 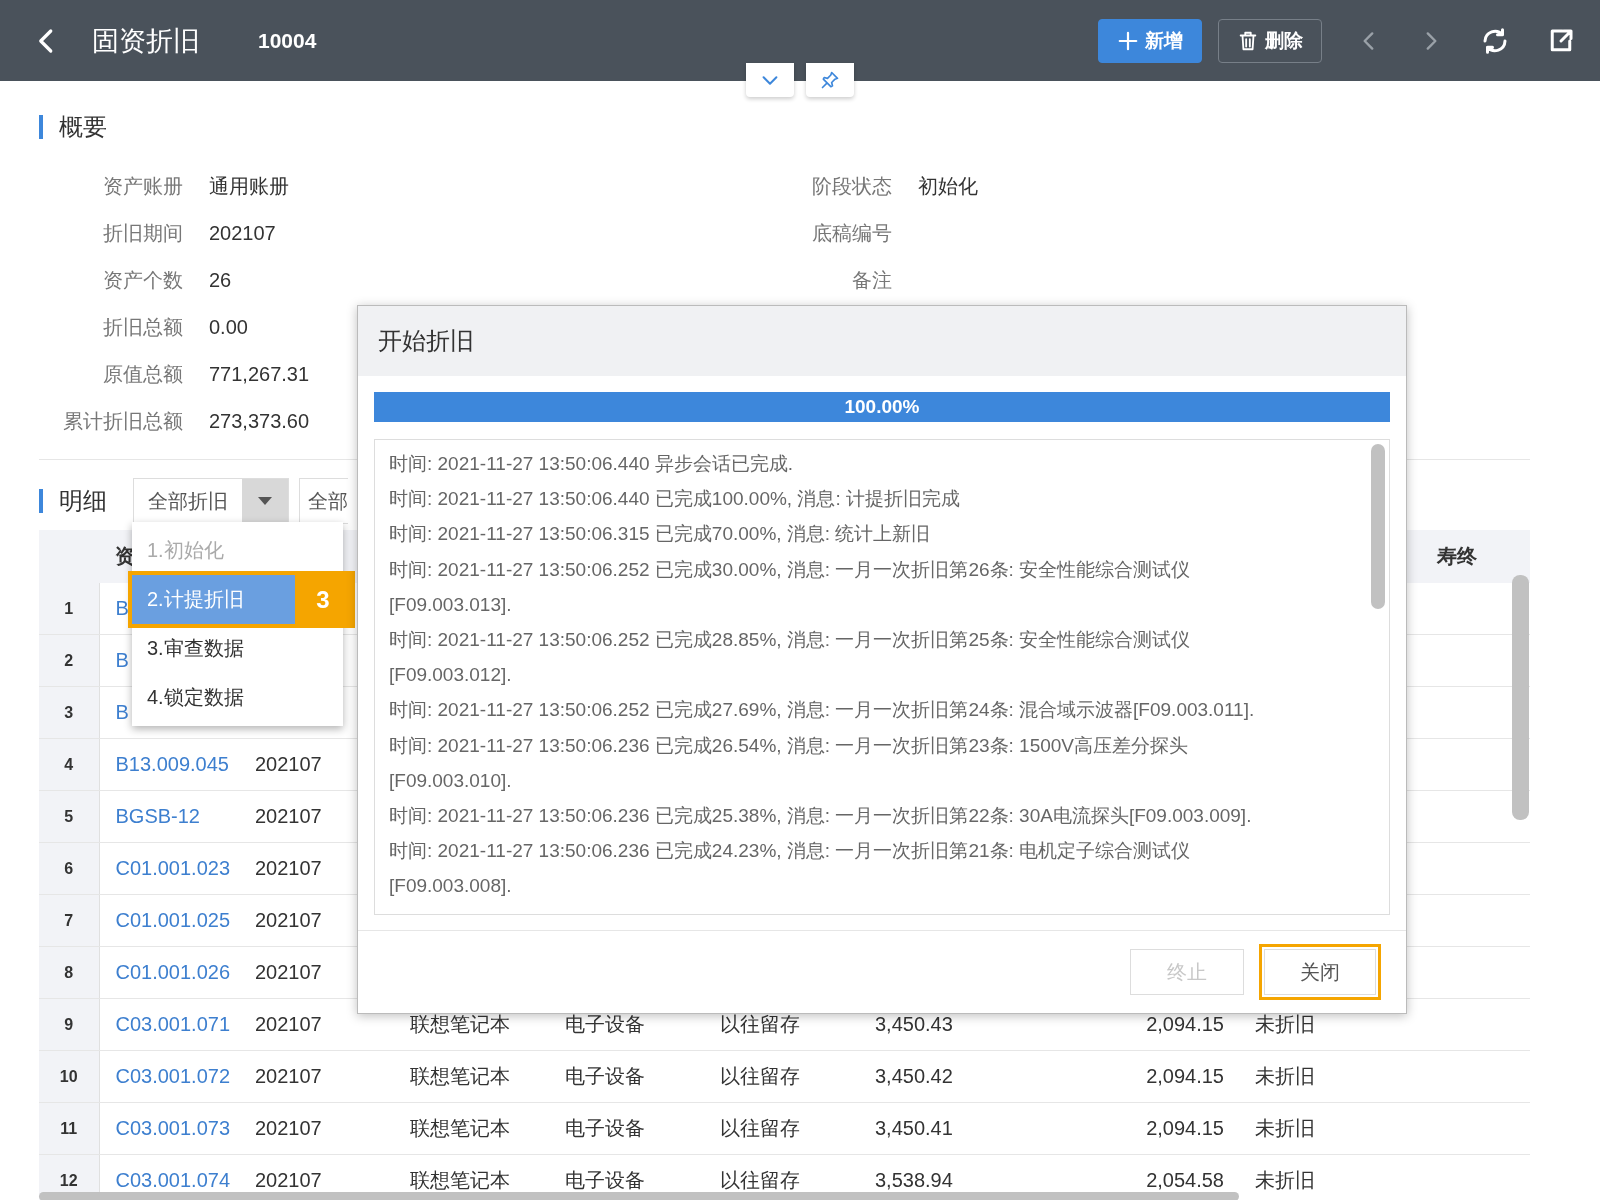 I want to click on field-value: 771,267.31, so click(x=259, y=374).